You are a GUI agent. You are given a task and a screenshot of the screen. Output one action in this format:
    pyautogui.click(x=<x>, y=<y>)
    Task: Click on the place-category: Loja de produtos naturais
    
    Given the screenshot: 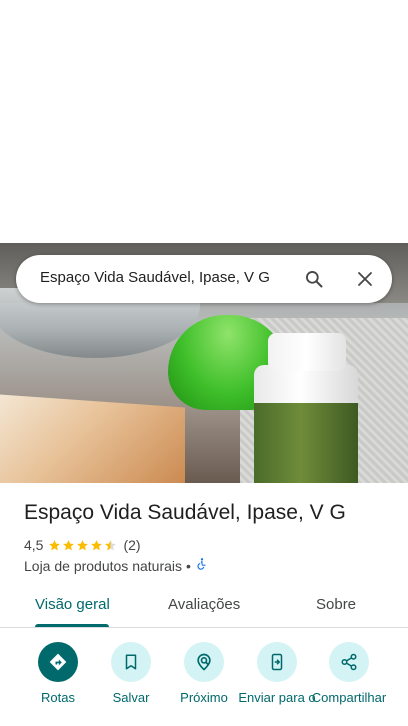 What is the action you would take?
    pyautogui.click(x=103, y=565)
    